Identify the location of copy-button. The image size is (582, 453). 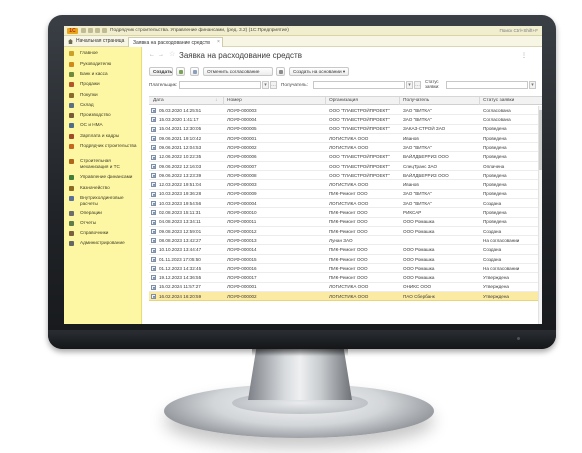
(194, 71).